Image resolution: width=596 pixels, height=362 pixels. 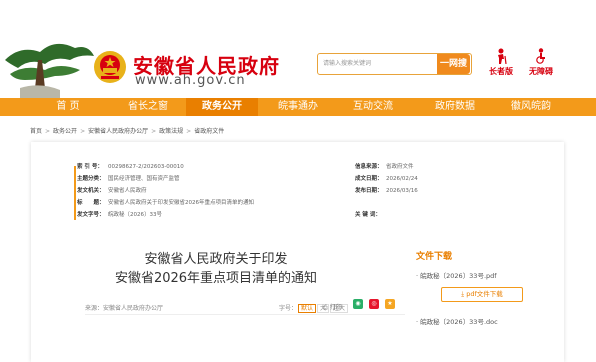 What do you see at coordinates (455, 107) in the screenshot?
I see `nav-government-data: 政府数据` at bounding box center [455, 107].